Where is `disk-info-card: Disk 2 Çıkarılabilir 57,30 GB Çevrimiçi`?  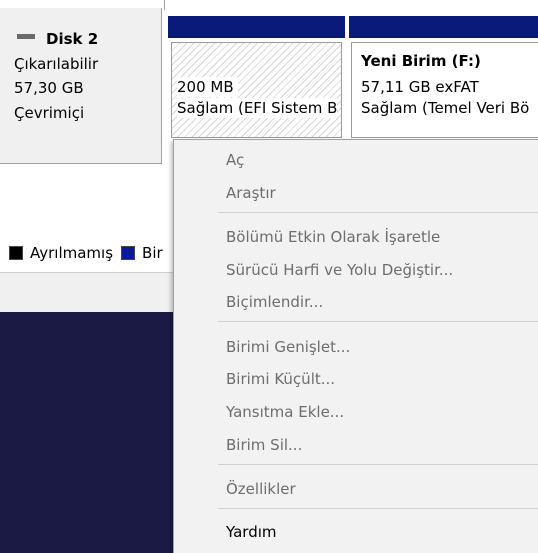
disk-info-card: Disk 2 Çıkarılabilir 57,30 GB Çevrimiçi is located at coordinates (81, 86).